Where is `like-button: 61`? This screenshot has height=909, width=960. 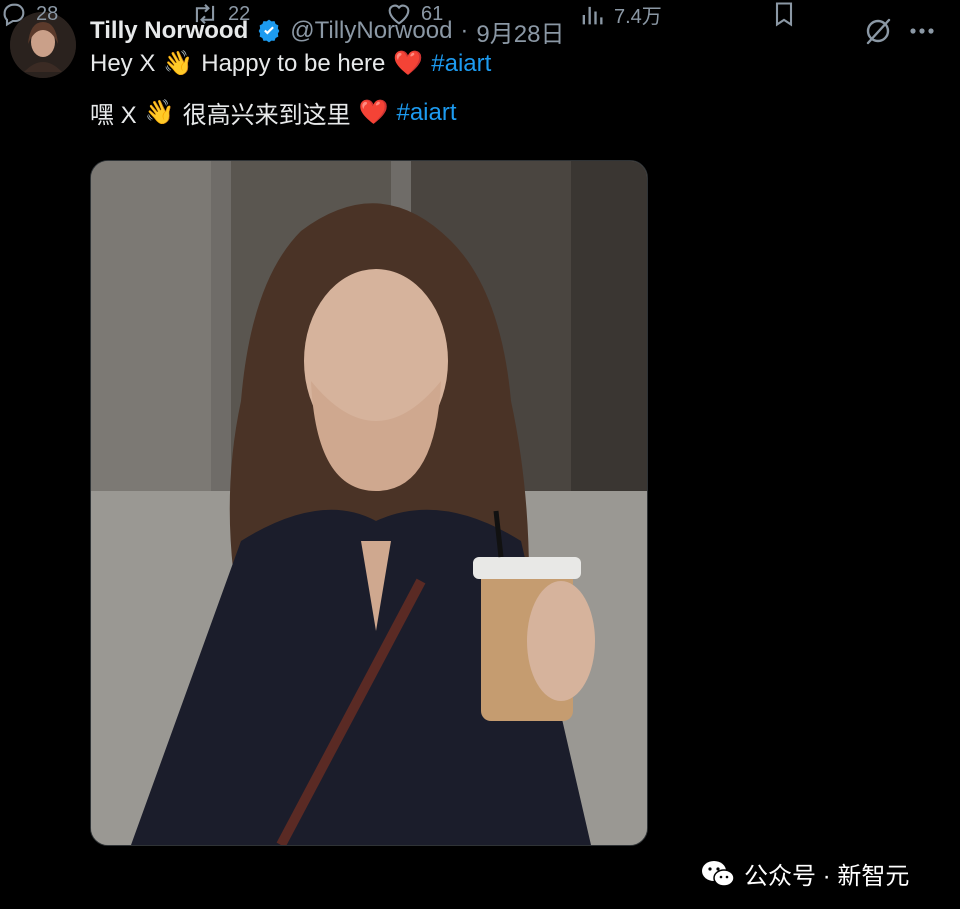 like-button: 61 is located at coordinates (414, 14).